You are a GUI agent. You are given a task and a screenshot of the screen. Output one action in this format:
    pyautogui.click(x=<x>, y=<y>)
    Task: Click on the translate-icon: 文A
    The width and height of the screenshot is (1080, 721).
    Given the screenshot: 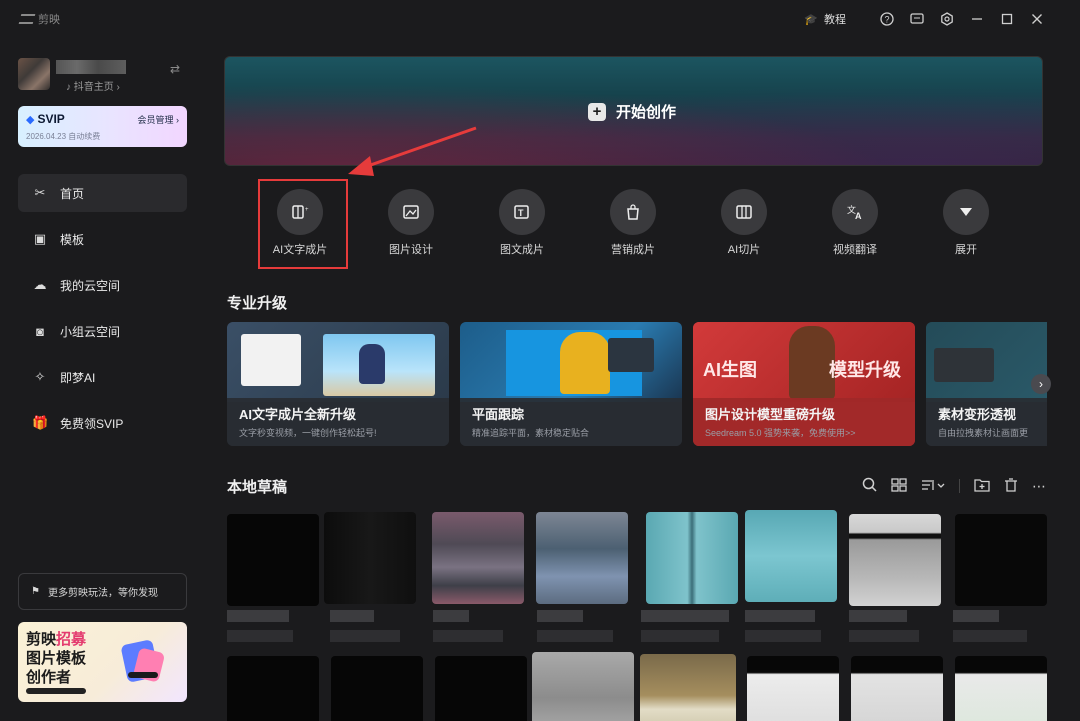 What is the action you would take?
    pyautogui.click(x=855, y=212)
    